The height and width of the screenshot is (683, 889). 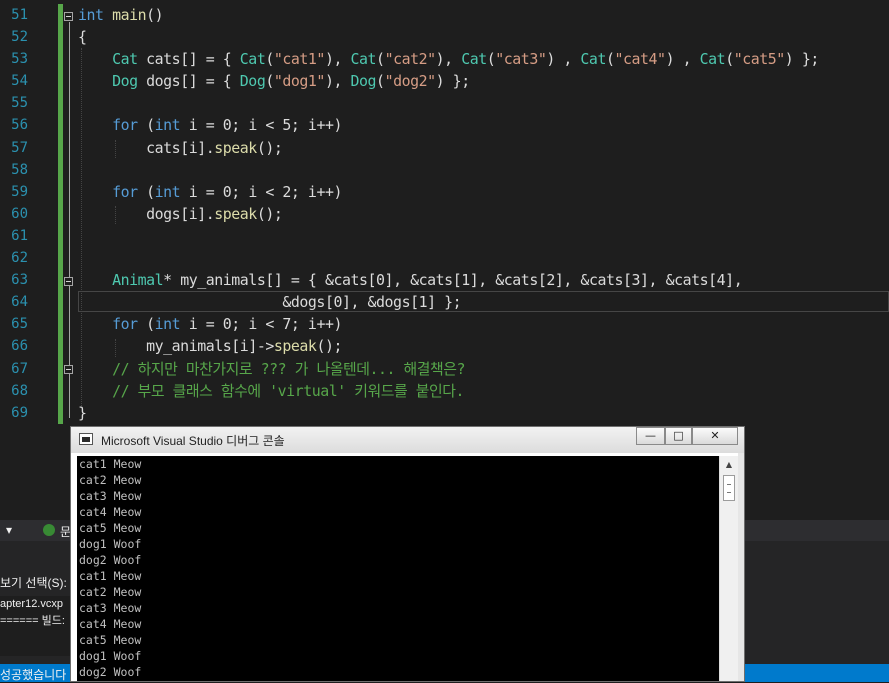 I want to click on line-number: 60, so click(x=19, y=213).